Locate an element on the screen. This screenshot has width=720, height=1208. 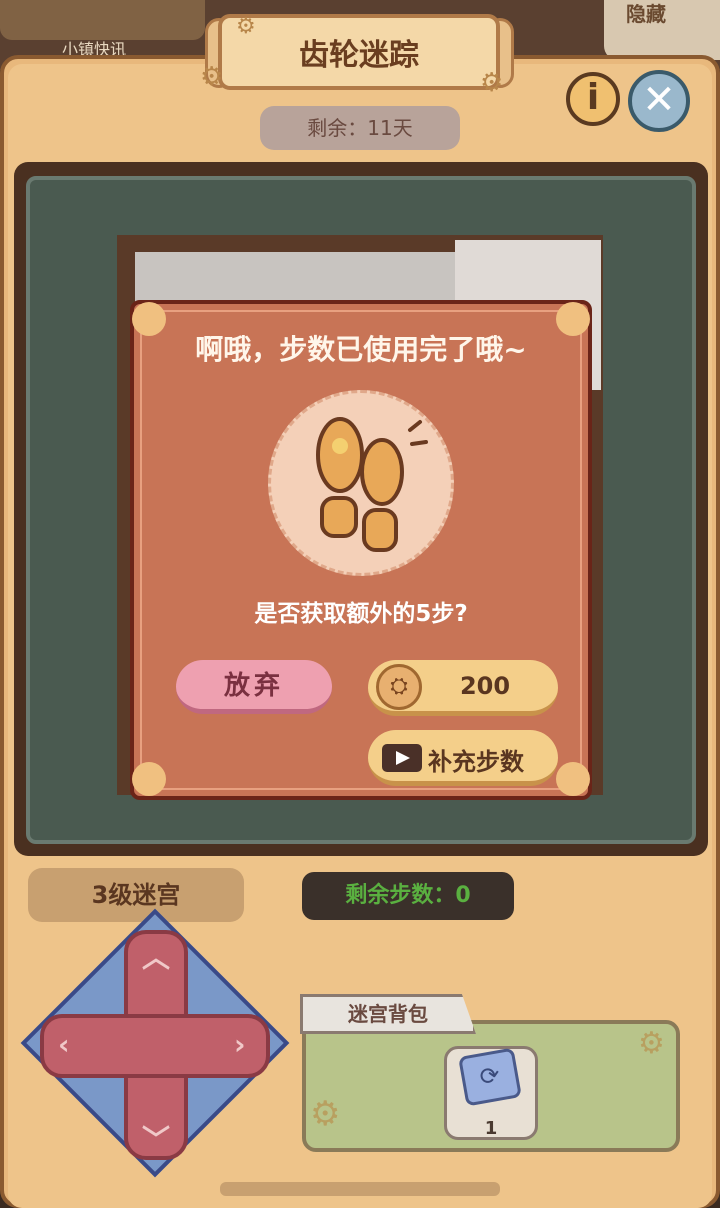
backpack-tab: 迷宫背包 is located at coordinates (388, 1014).